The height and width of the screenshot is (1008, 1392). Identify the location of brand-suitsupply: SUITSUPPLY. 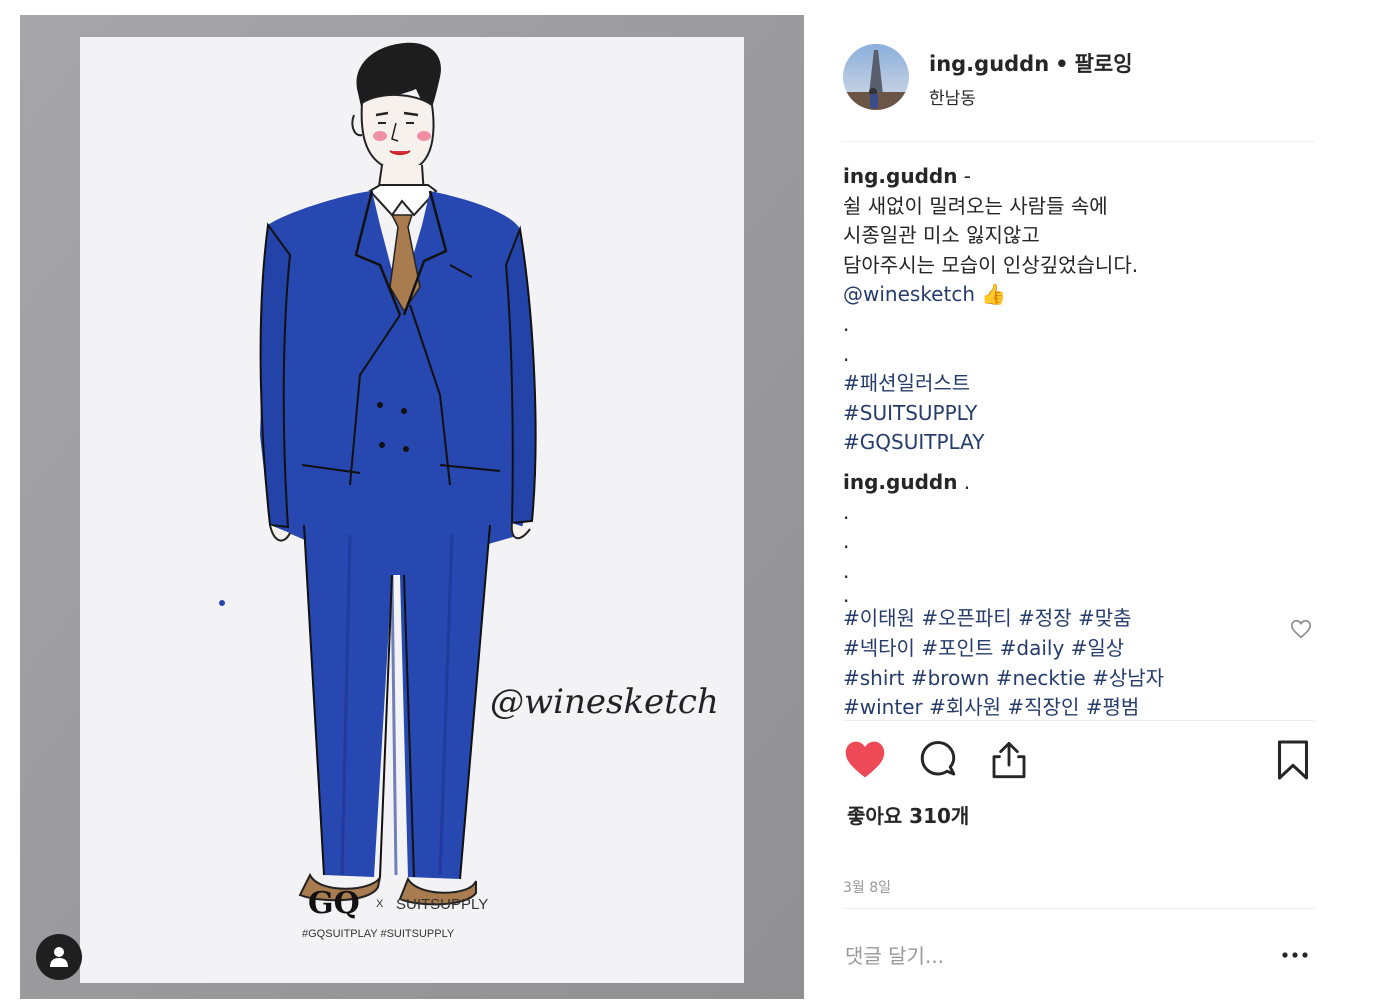
(442, 904).